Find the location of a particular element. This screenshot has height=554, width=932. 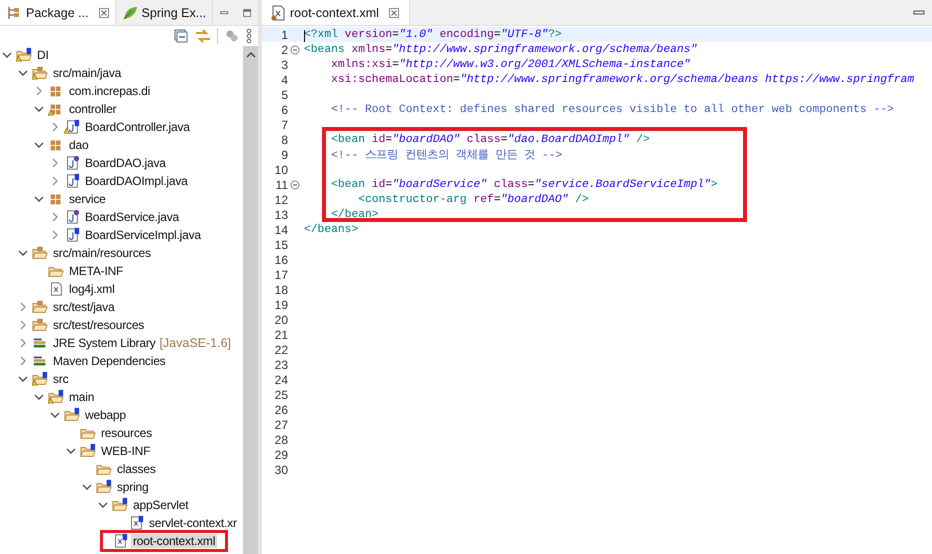

line-number: 16 is located at coordinates (281, 259).